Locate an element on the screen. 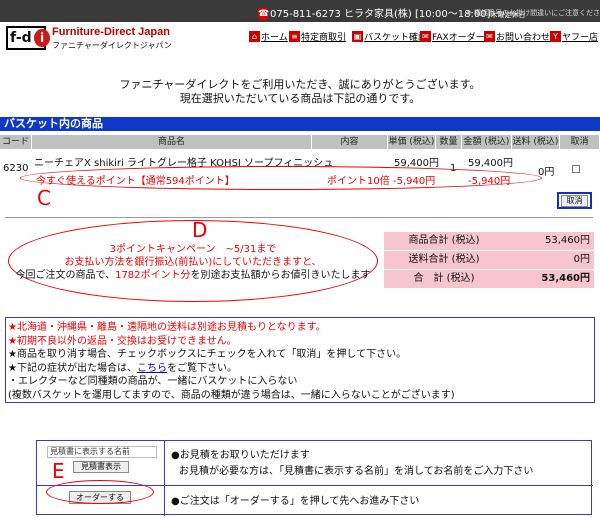 The height and width of the screenshot is (517, 600). logo-text: f-d is located at coordinates (21, 38).